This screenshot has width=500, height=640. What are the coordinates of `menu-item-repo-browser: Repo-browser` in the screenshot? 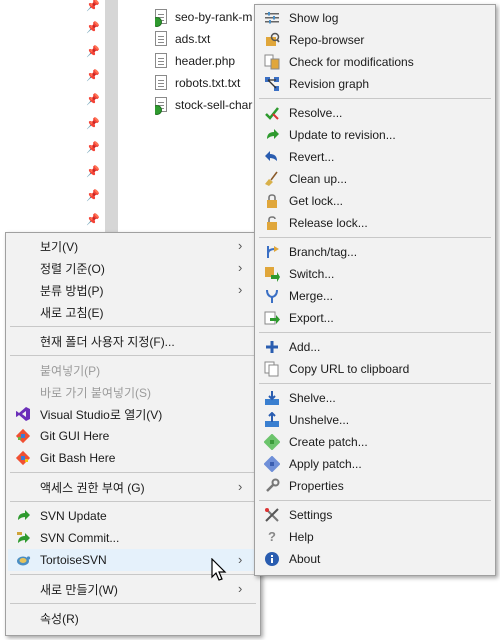 It's located at (375, 40).